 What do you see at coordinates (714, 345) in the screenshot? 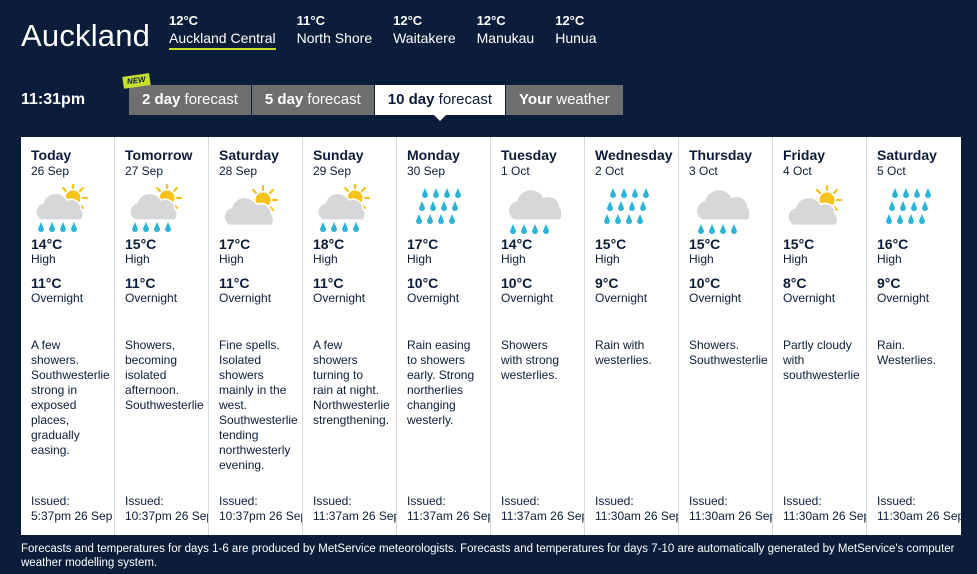
I see `forecast-text-line: Showers.` at bounding box center [714, 345].